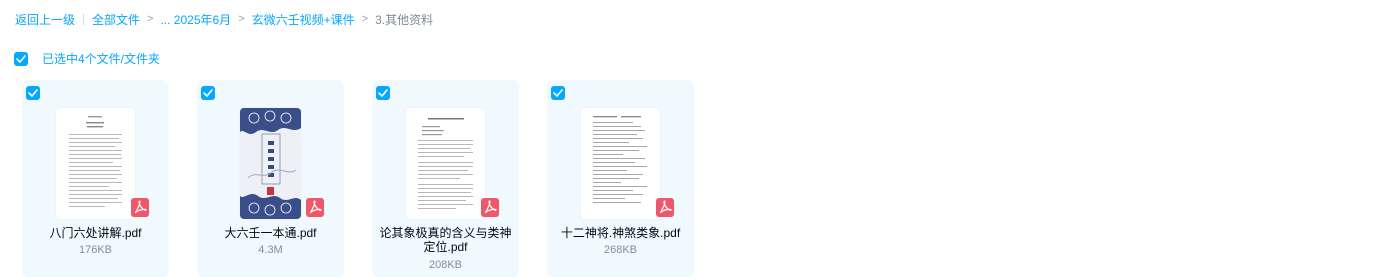 The image size is (1385, 277). Describe the element at coordinates (84, 19) in the screenshot. I see `breadcrumb-divider` at that location.